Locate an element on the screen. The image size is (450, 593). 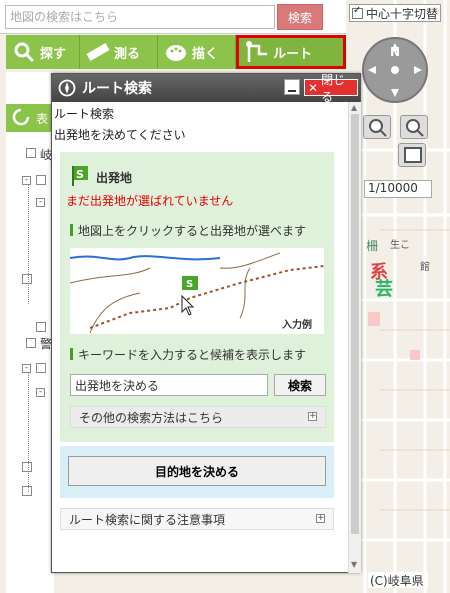
zoom-out-icon is located at coordinates (415, 128).